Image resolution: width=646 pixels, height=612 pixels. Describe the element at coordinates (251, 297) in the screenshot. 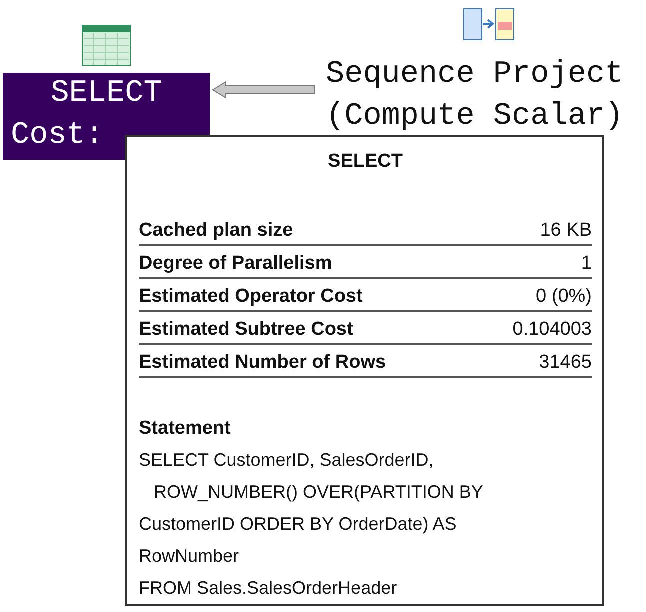

I see `property-label: Estimated Operator Cost` at that location.